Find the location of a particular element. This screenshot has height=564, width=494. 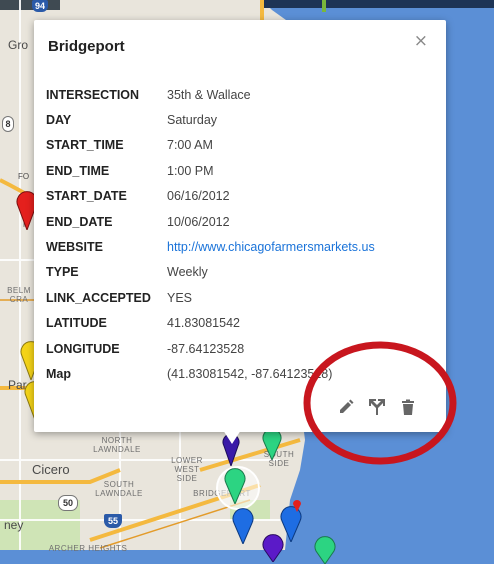

field-value: 1:00 PM is located at coordinates (190, 170).